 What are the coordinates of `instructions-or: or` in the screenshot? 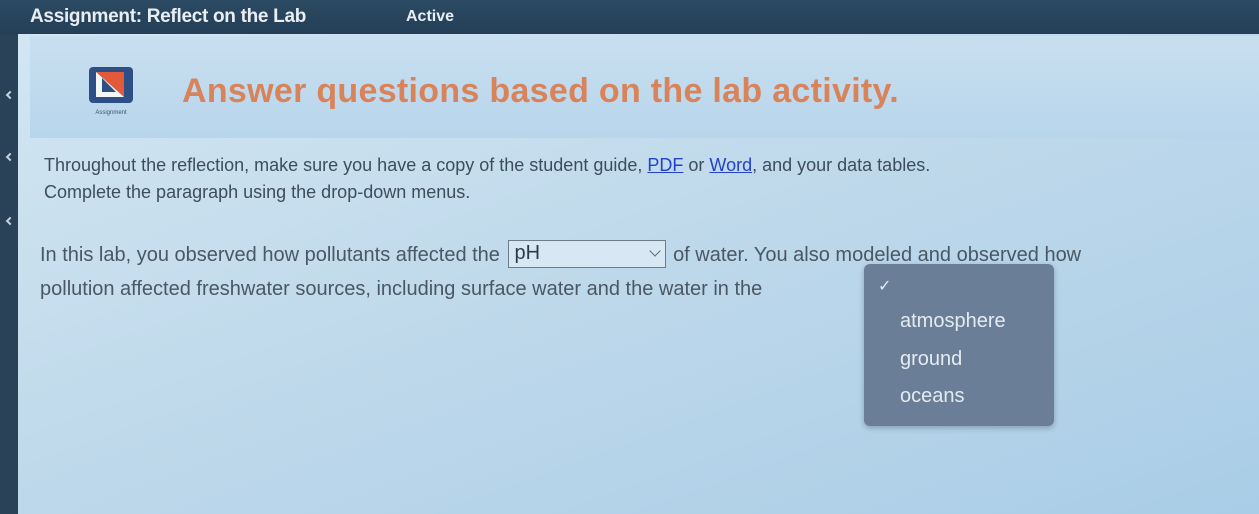 It's located at (696, 165).